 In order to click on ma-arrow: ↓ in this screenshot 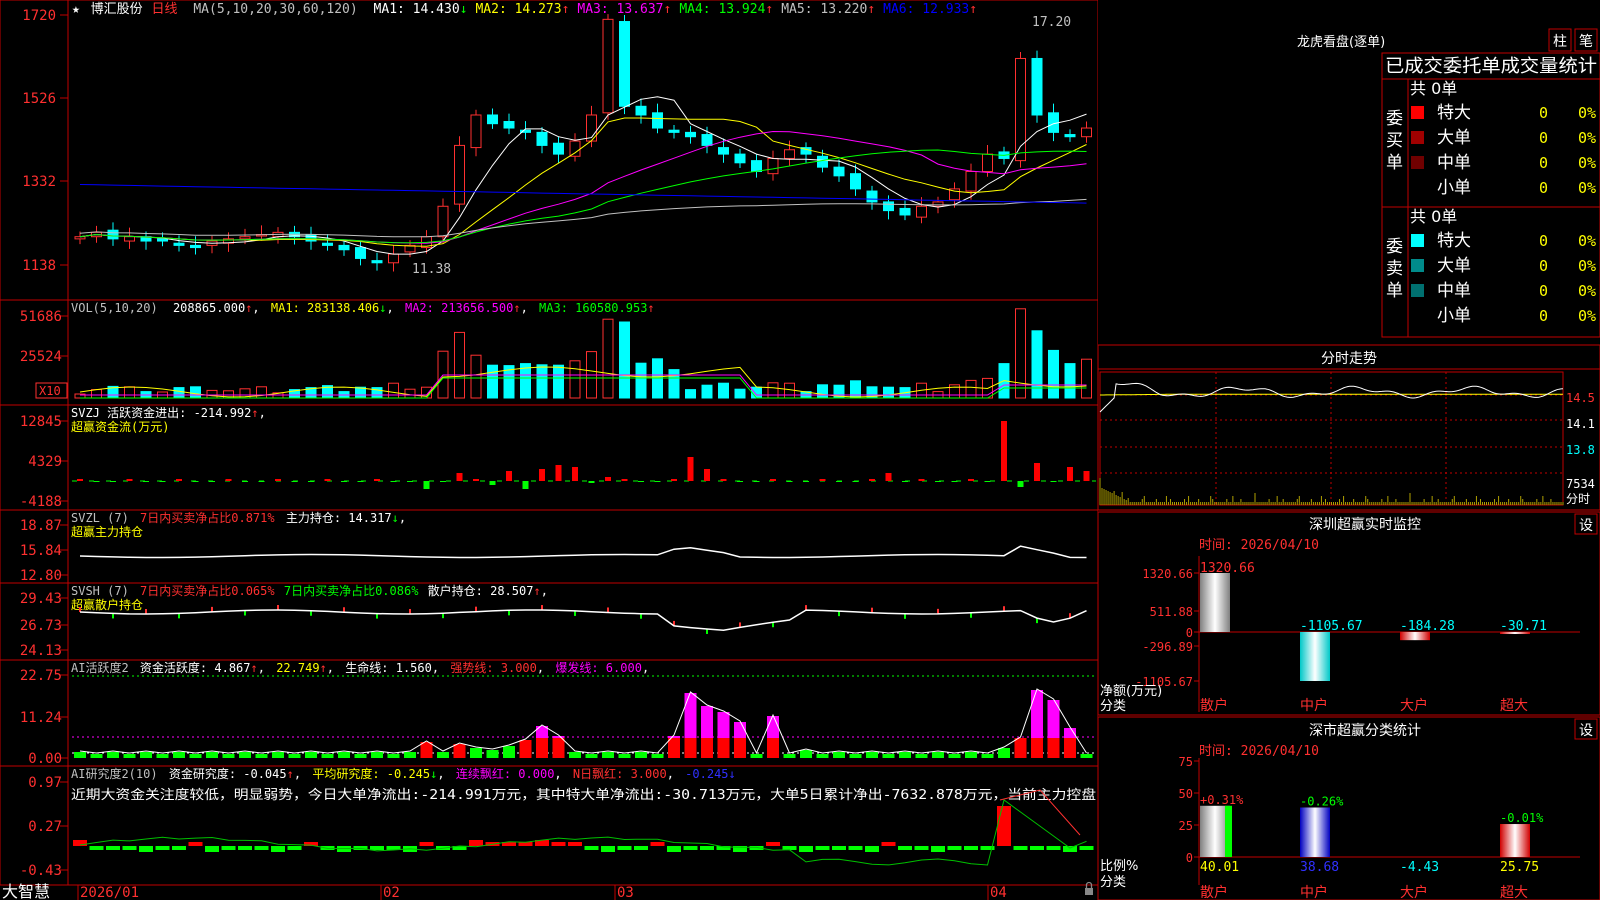, I will do `click(464, 9)`.